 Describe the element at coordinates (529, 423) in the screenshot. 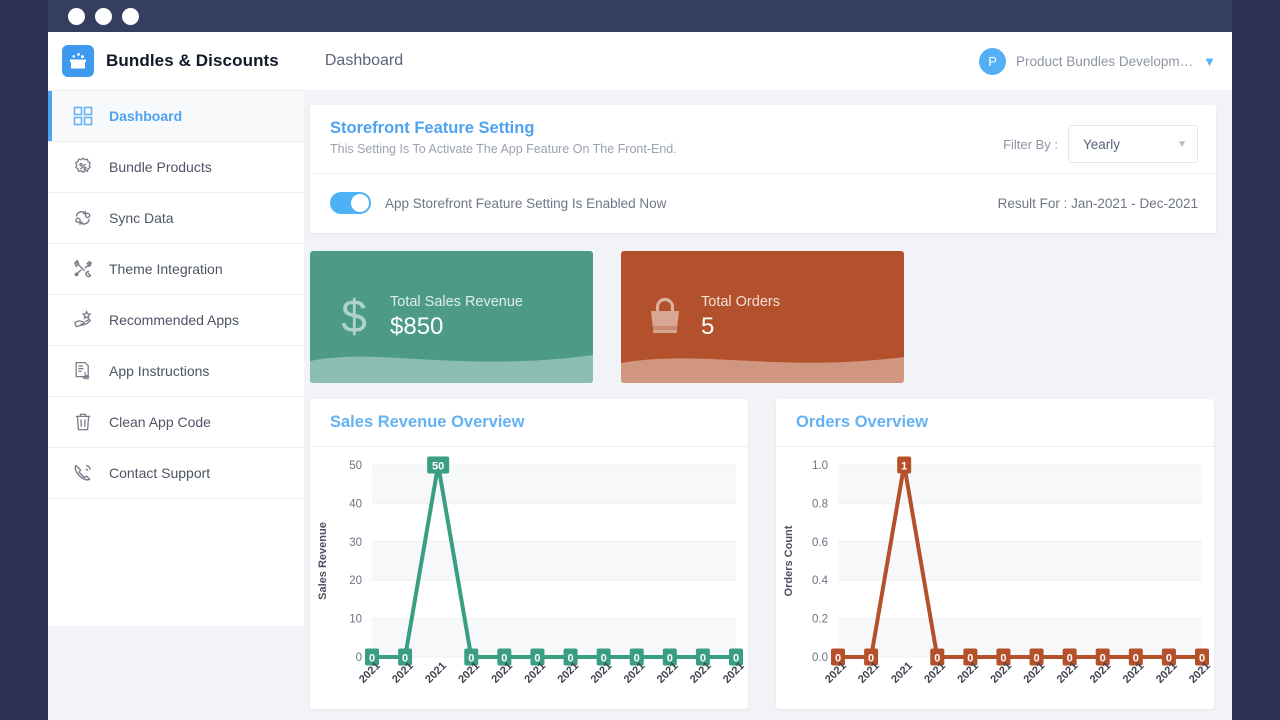

I see `chart-header: Sales Revenue Overview` at that location.